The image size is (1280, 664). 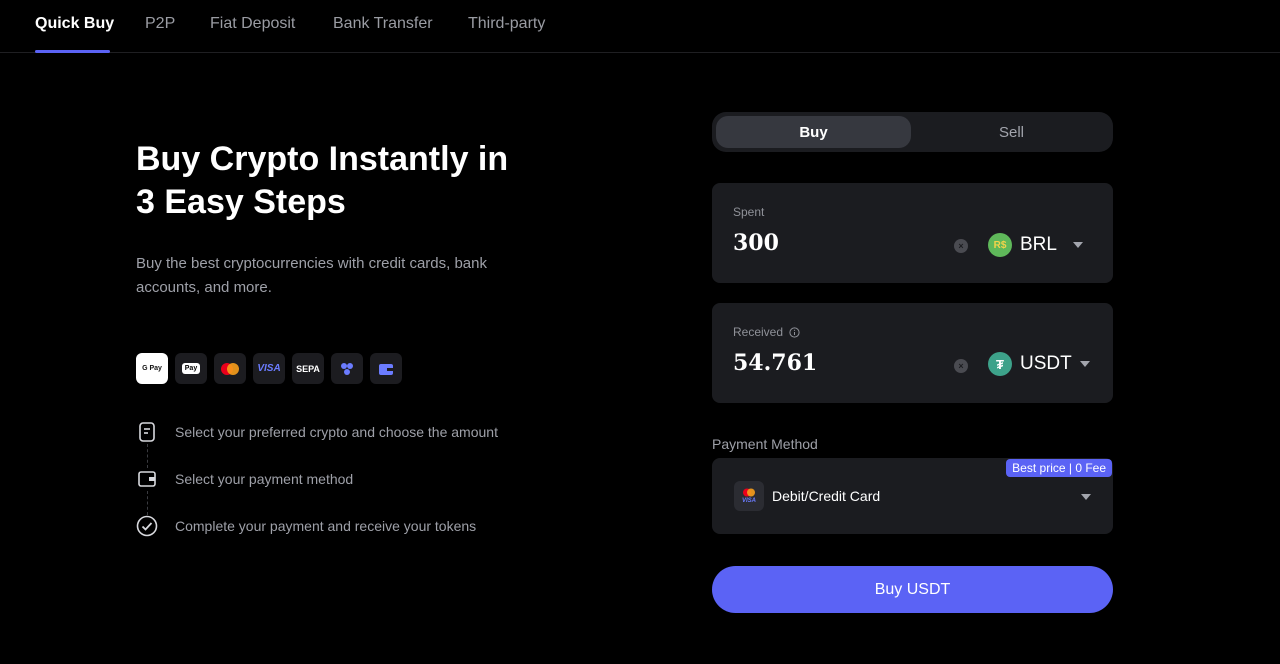 I want to click on google-pay-text: G Pay, so click(x=152, y=368).